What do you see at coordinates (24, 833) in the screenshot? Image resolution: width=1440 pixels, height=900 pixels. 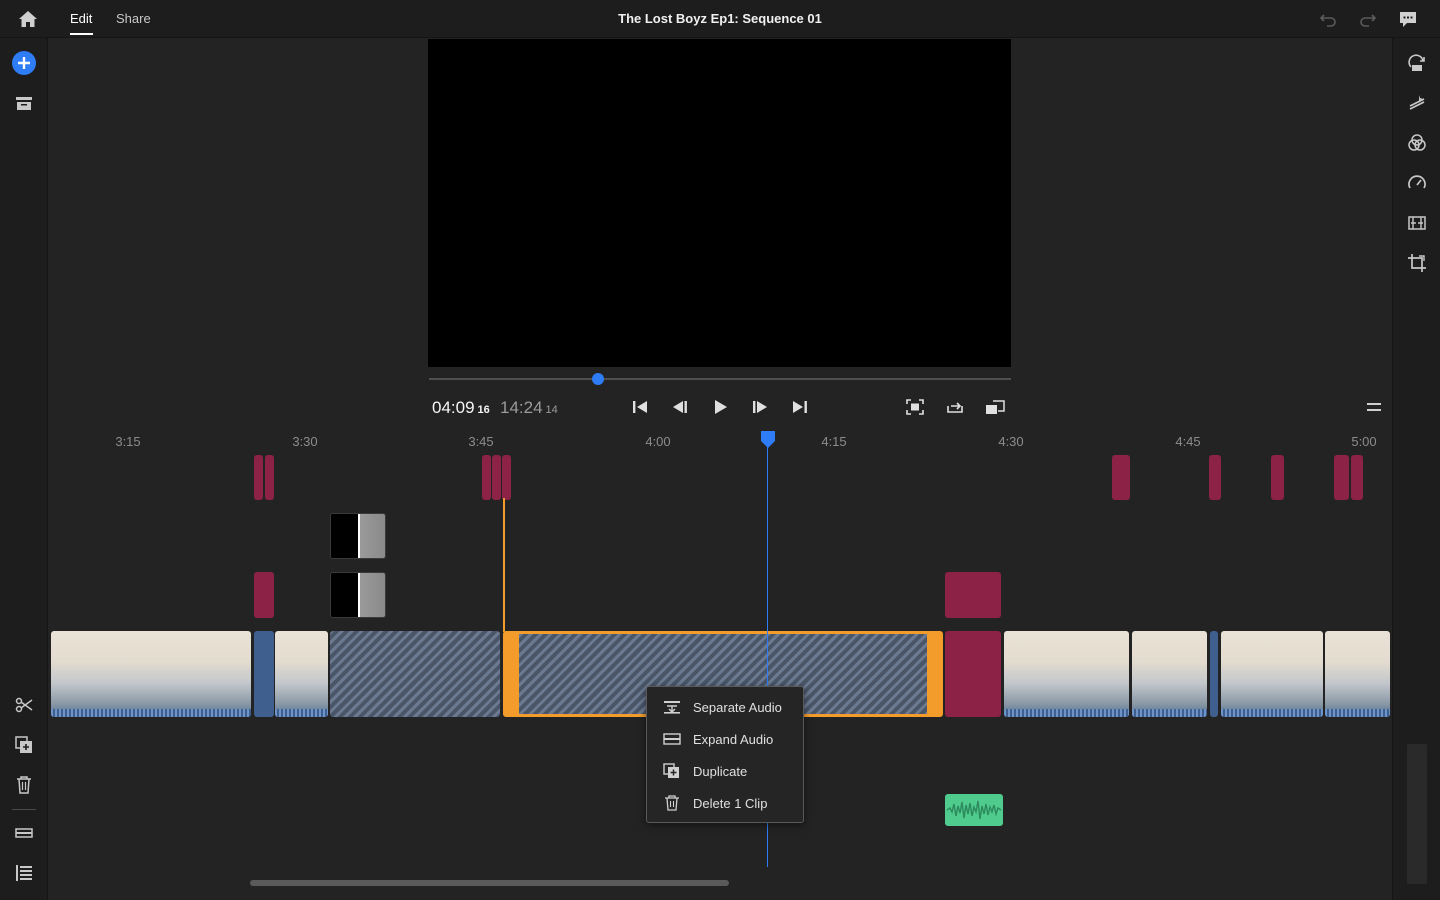 I see `track-height-icon` at bounding box center [24, 833].